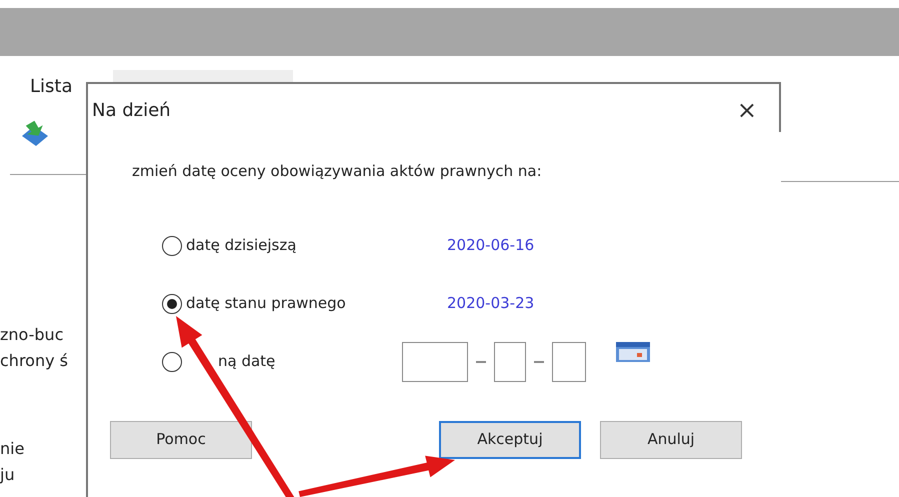  What do you see at coordinates (181, 439) in the screenshot?
I see `dialog-button: Pomoc` at bounding box center [181, 439].